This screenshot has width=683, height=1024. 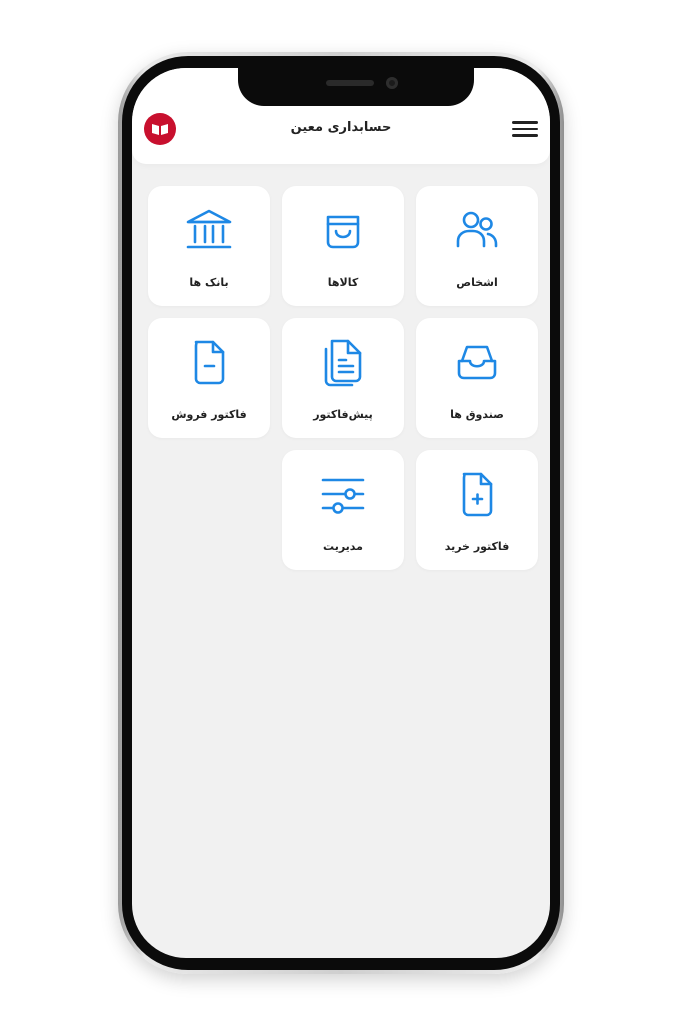 I want to click on tile-label: اشخاص, so click(x=477, y=282).